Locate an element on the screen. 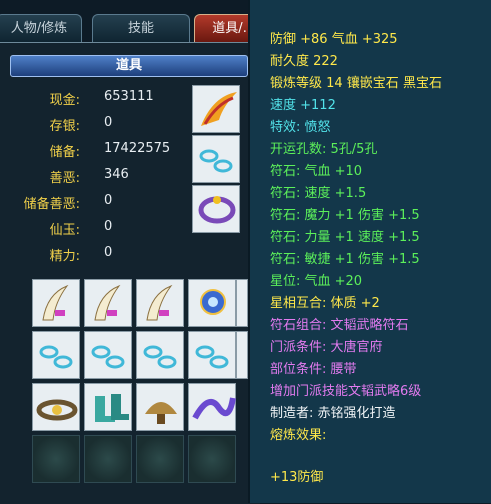 The image size is (491, 504). saddle-icon is located at coordinates (161, 413).